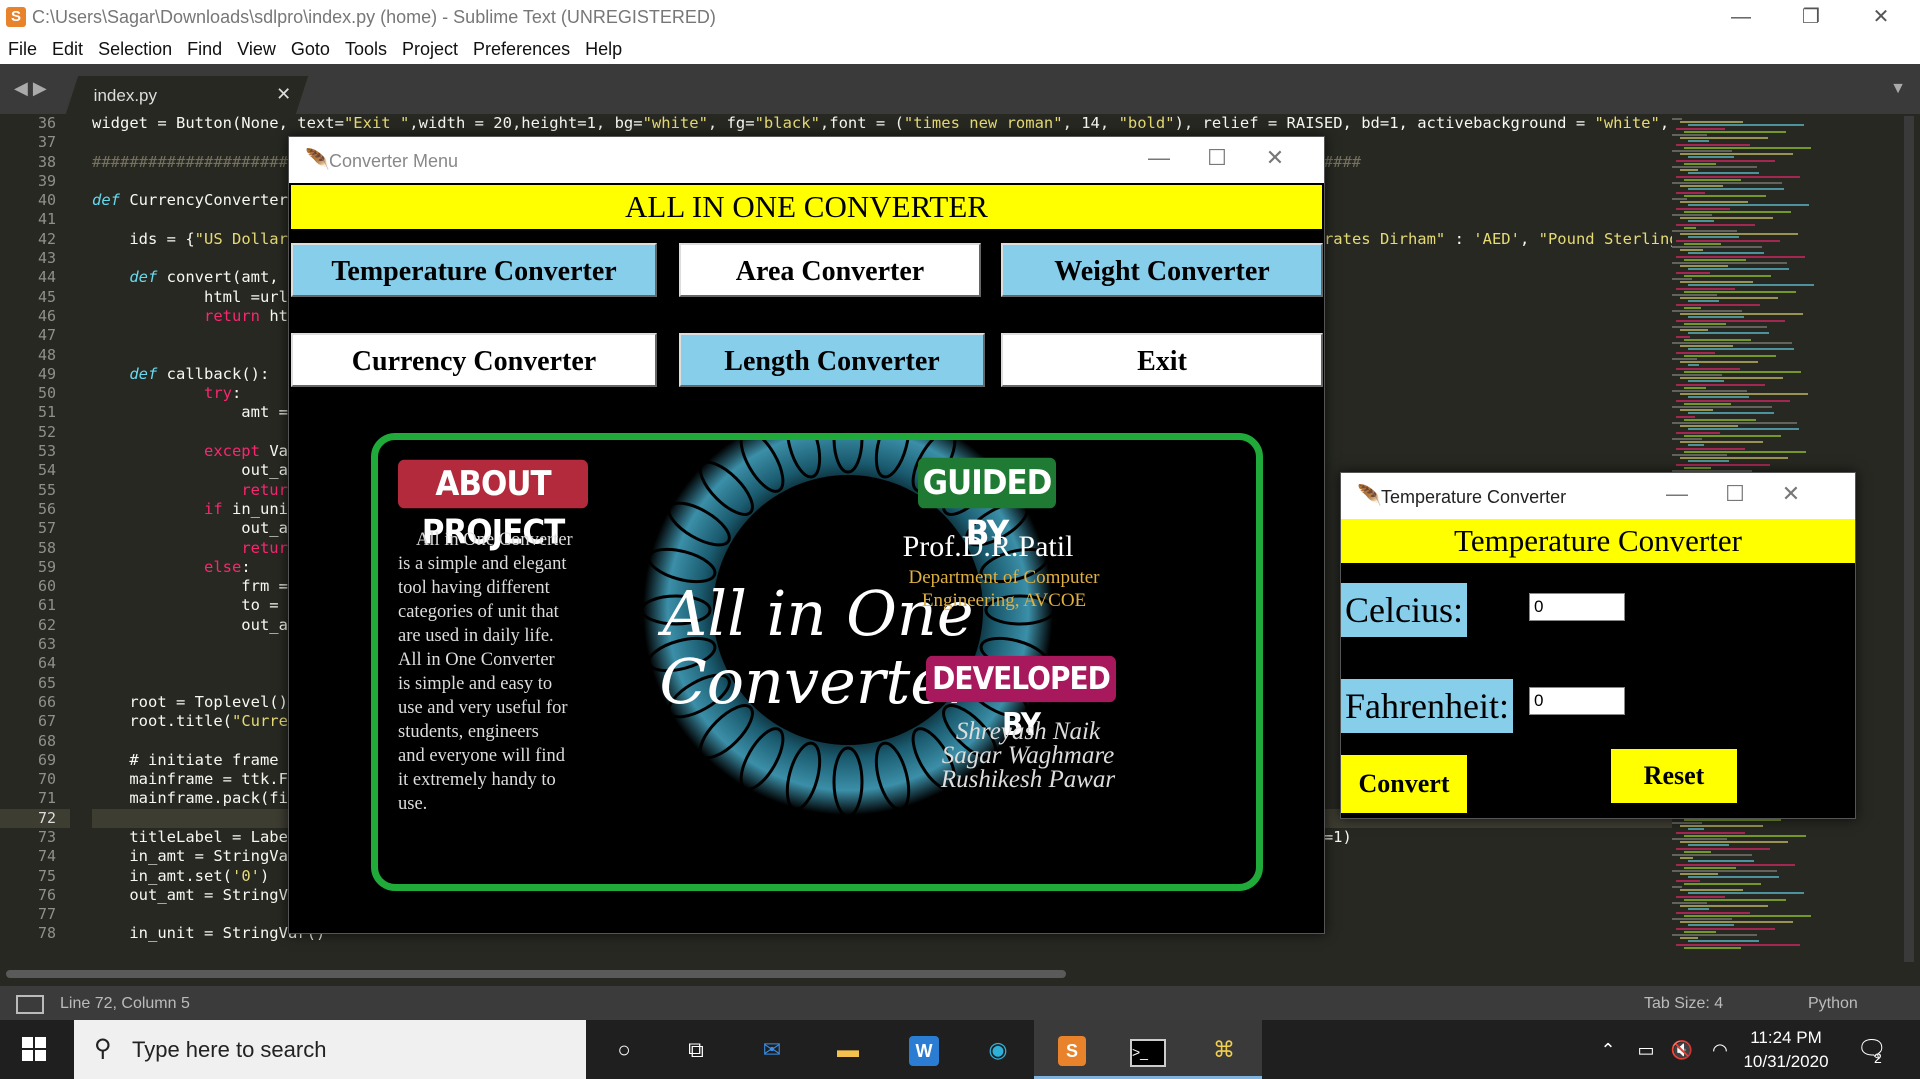 This screenshot has height=1079, width=1920. Describe the element at coordinates (1682, 1050) in the screenshot. I see `volume-muted-icon: 🔇` at that location.